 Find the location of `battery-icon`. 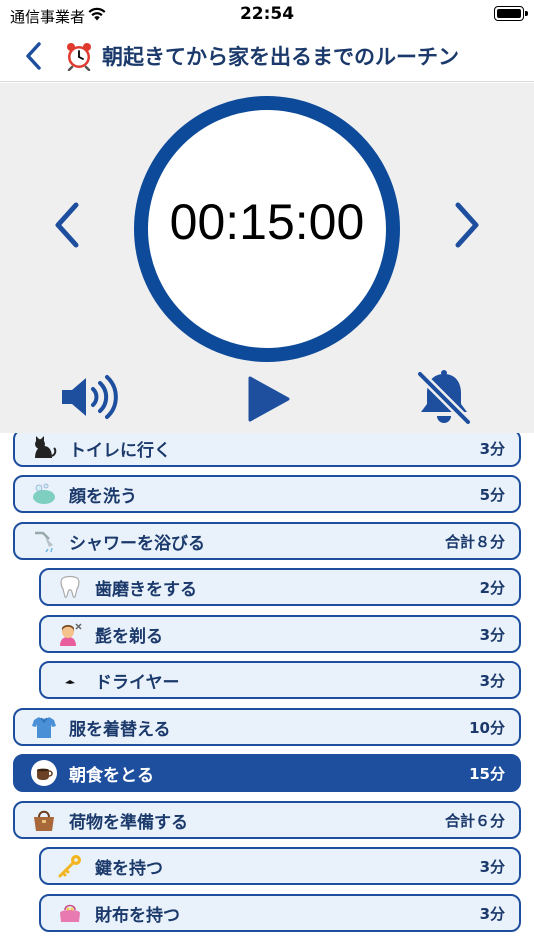

battery-icon is located at coordinates (511, 13).